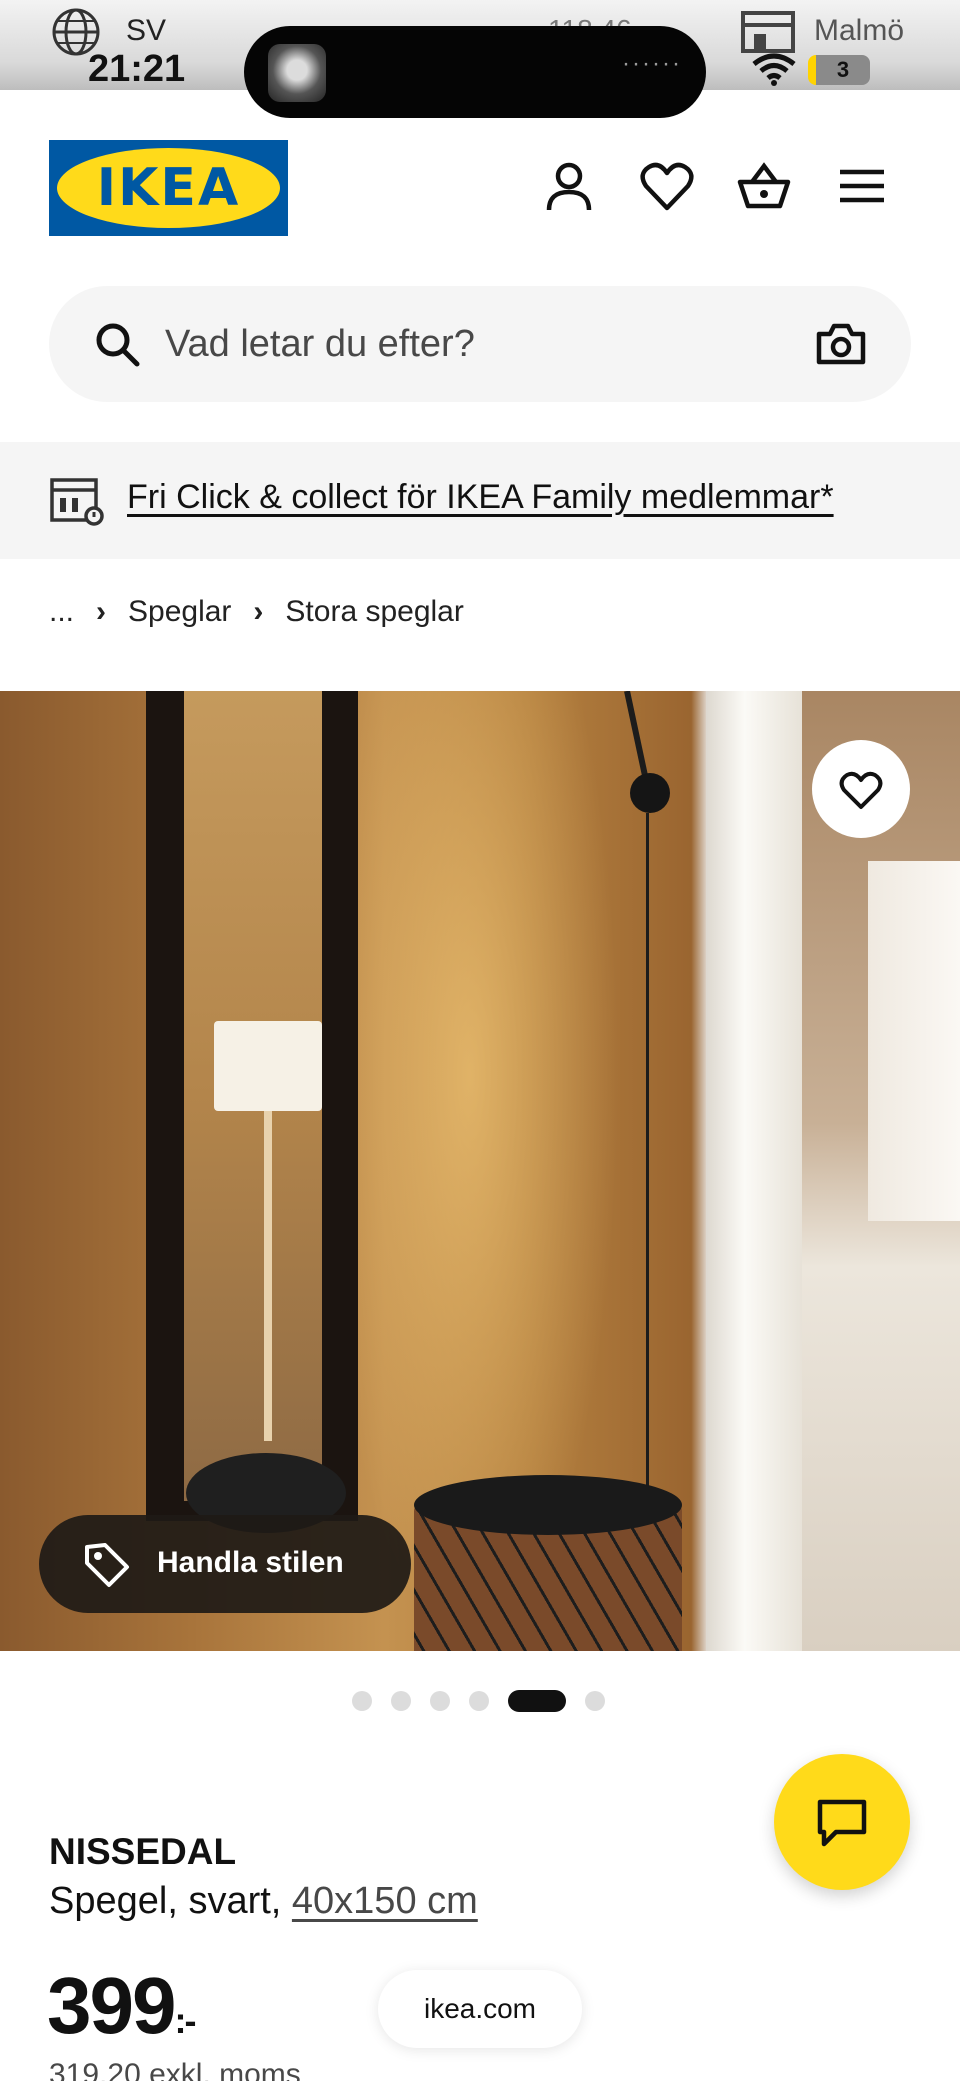  Describe the element at coordinates (569, 186) in the screenshot. I see `user-icon` at that location.